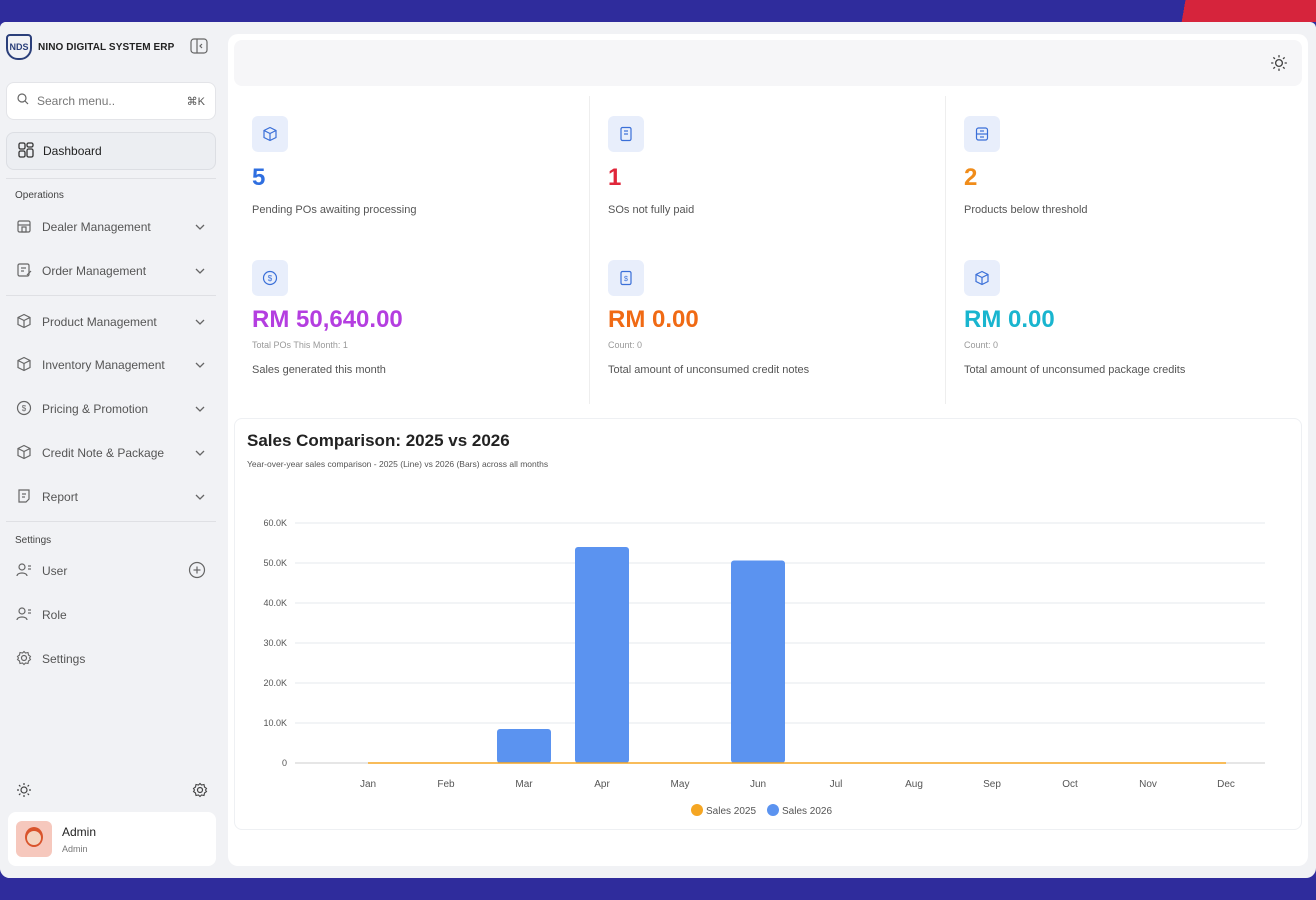 The height and width of the screenshot is (900, 1316). What do you see at coordinates (23, 101) in the screenshot?
I see `search-icon` at bounding box center [23, 101].